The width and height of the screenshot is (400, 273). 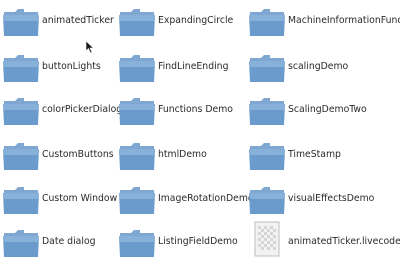 What do you see at coordinates (344, 20) in the screenshot?
I see `folder-label: MachineInformationFunctions` at bounding box center [344, 20].